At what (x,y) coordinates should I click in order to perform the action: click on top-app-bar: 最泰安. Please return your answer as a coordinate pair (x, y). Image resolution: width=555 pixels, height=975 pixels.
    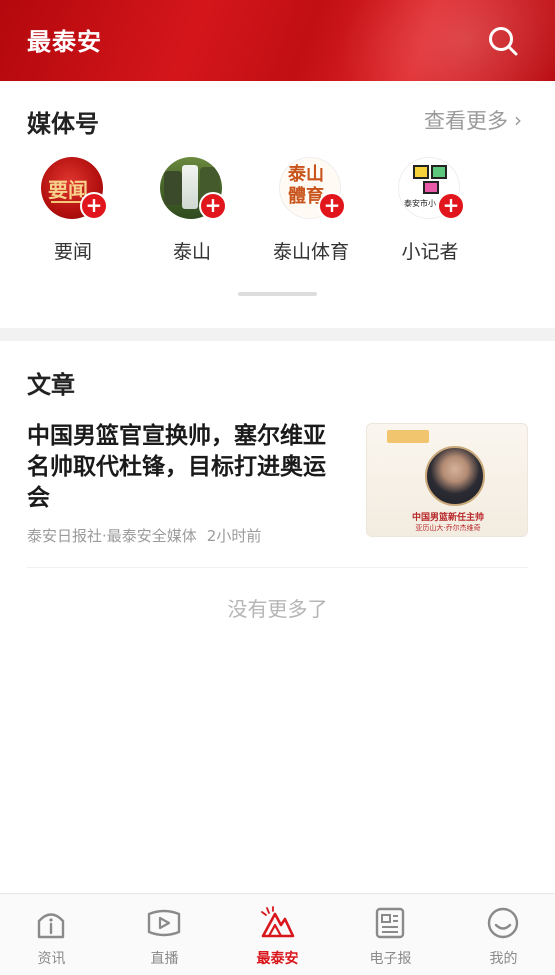
    Looking at the image, I should click on (277, 40).